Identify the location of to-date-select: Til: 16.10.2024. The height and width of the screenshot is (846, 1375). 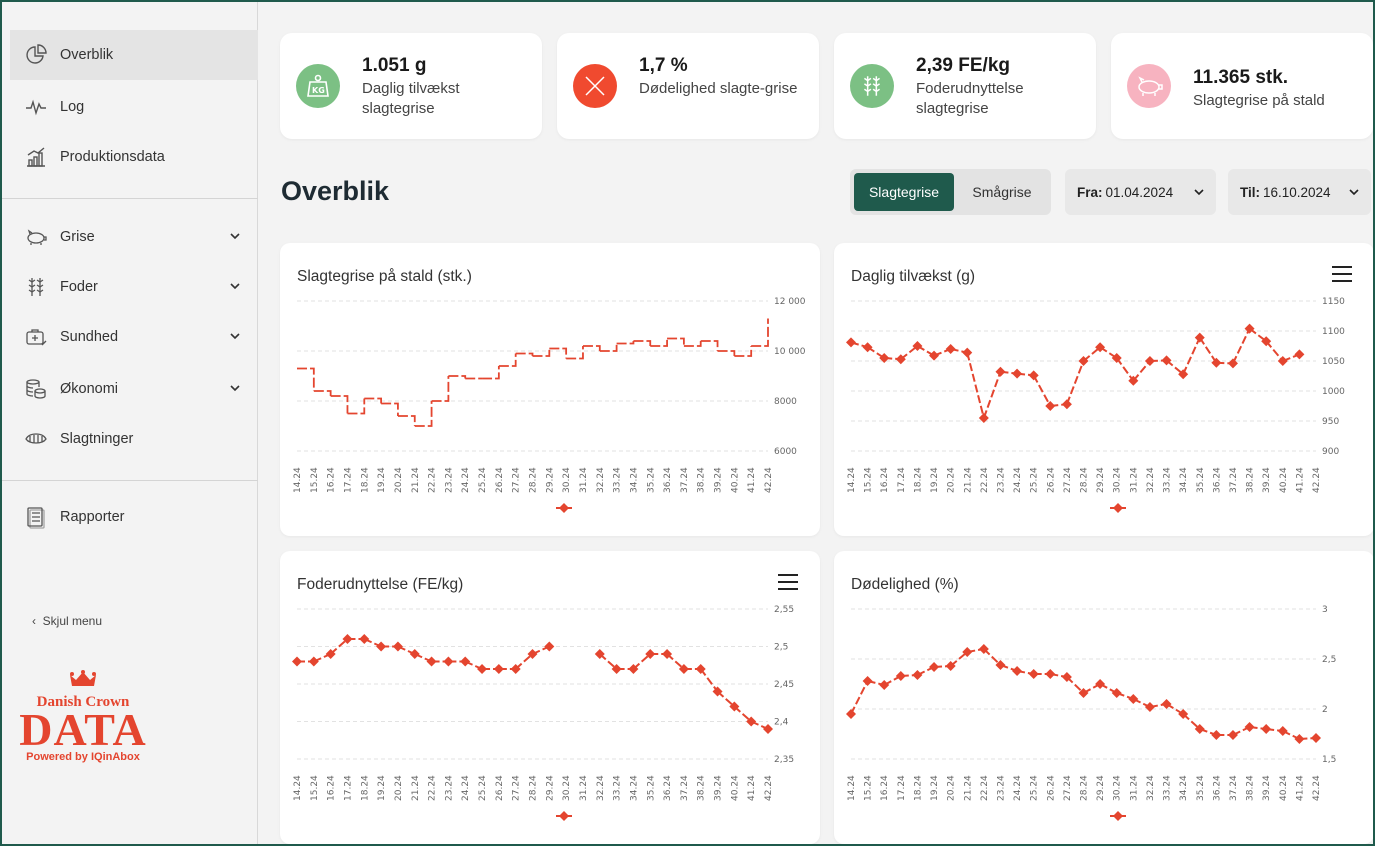
(1299, 192).